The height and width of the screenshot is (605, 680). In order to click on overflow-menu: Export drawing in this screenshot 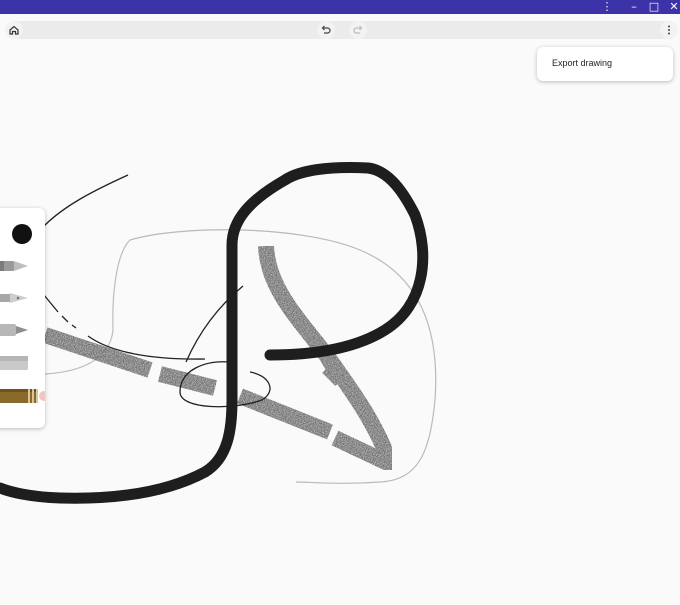, I will do `click(605, 64)`.